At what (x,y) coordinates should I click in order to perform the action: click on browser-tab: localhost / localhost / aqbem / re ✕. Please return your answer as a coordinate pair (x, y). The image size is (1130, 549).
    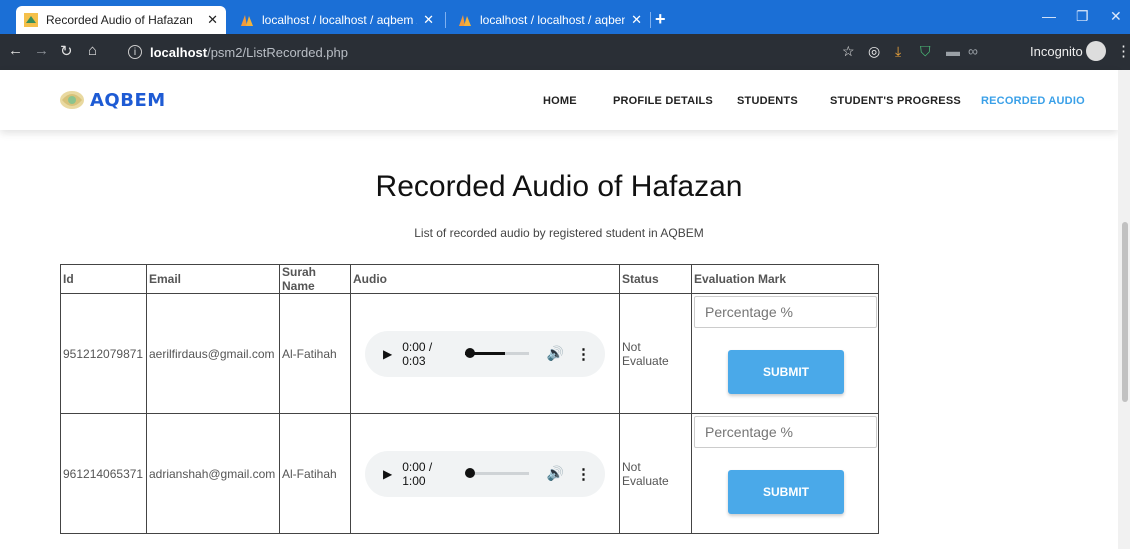
    Looking at the image, I should click on (337, 20).